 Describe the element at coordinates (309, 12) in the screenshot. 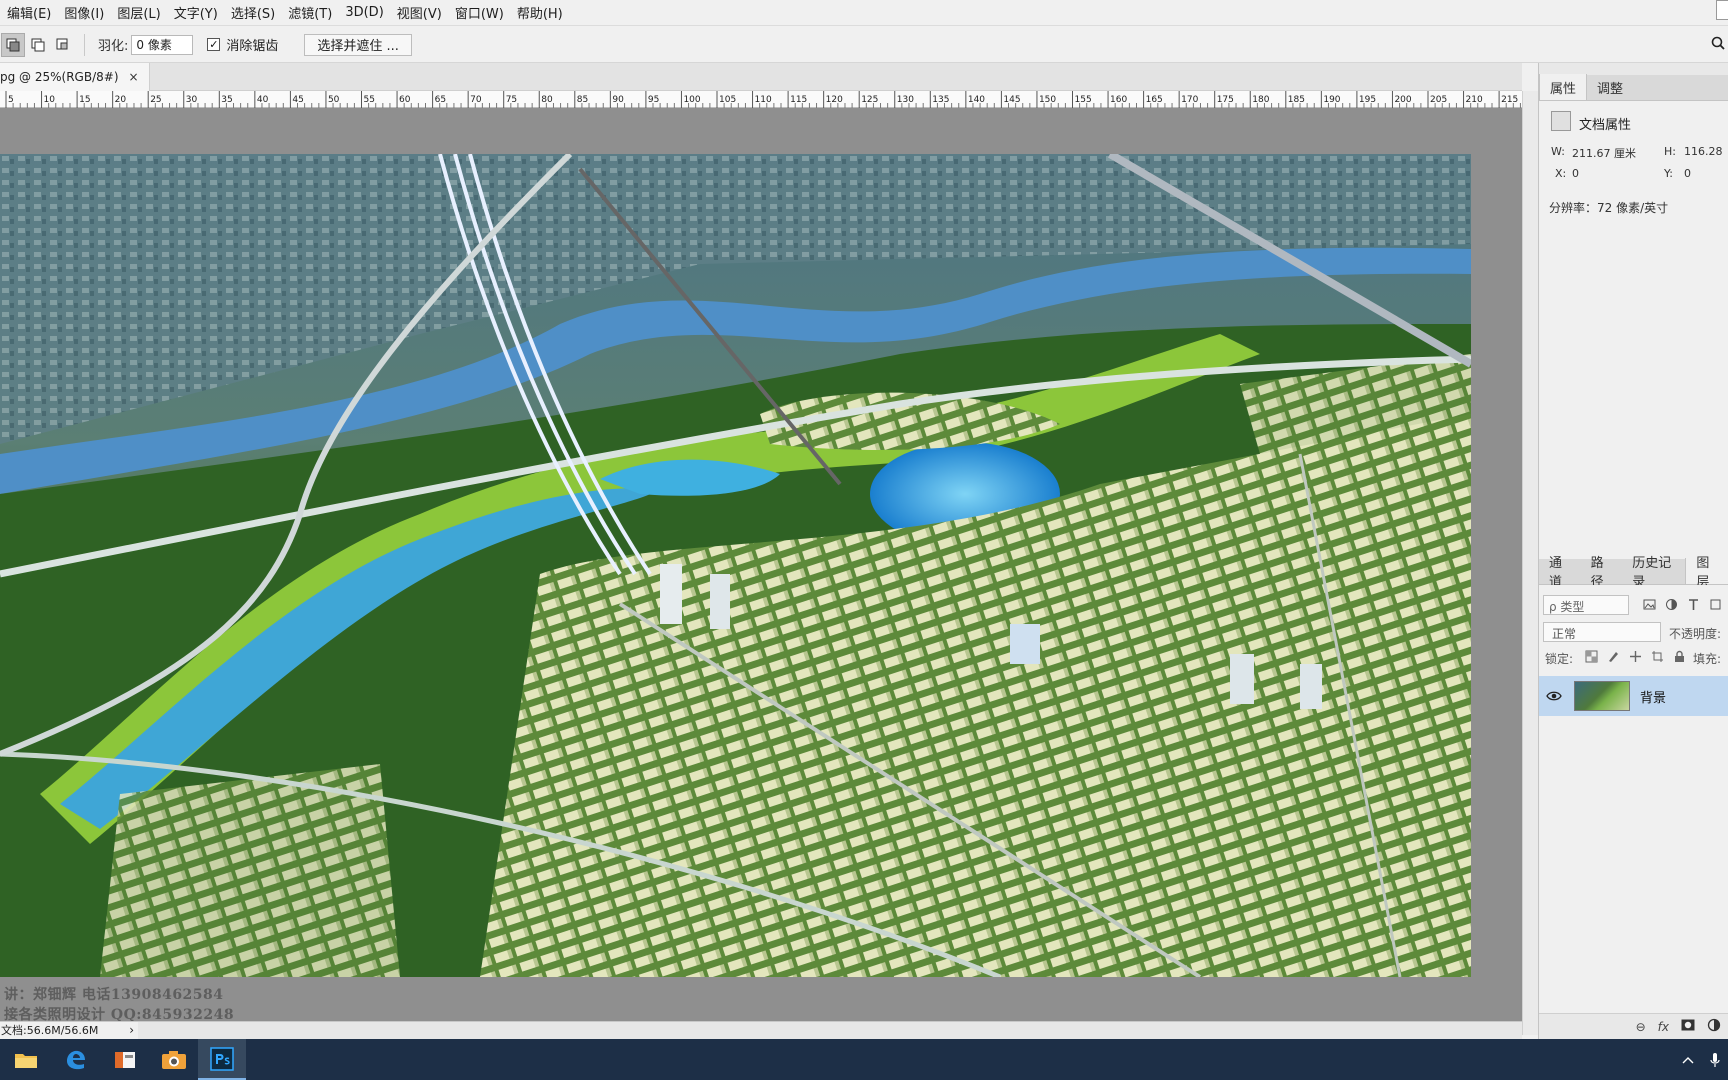

I see `menu-filter: 滤镜(T)` at that location.